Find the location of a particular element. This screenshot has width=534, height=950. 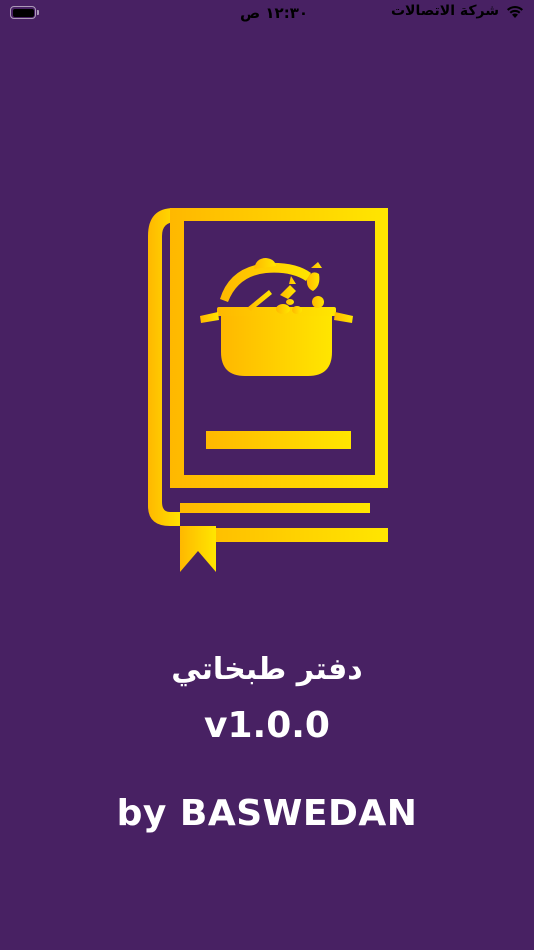

app-name: دفتر طبخاتي is located at coordinates (267, 669).